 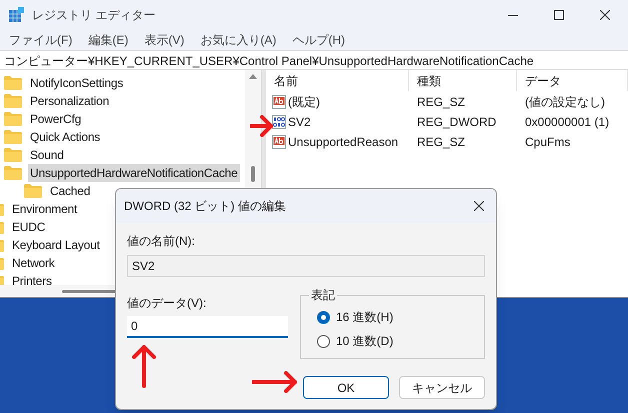 What do you see at coordinates (70, 191) in the screenshot?
I see `tree-item: Cached` at bounding box center [70, 191].